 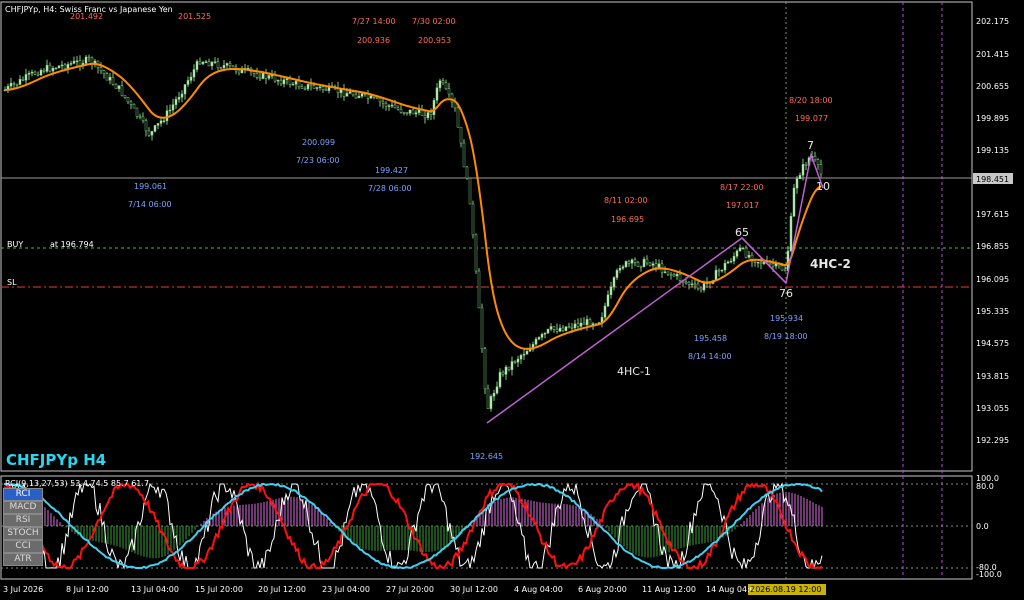 I want to click on price-tick: 197.615, so click(x=993, y=214).